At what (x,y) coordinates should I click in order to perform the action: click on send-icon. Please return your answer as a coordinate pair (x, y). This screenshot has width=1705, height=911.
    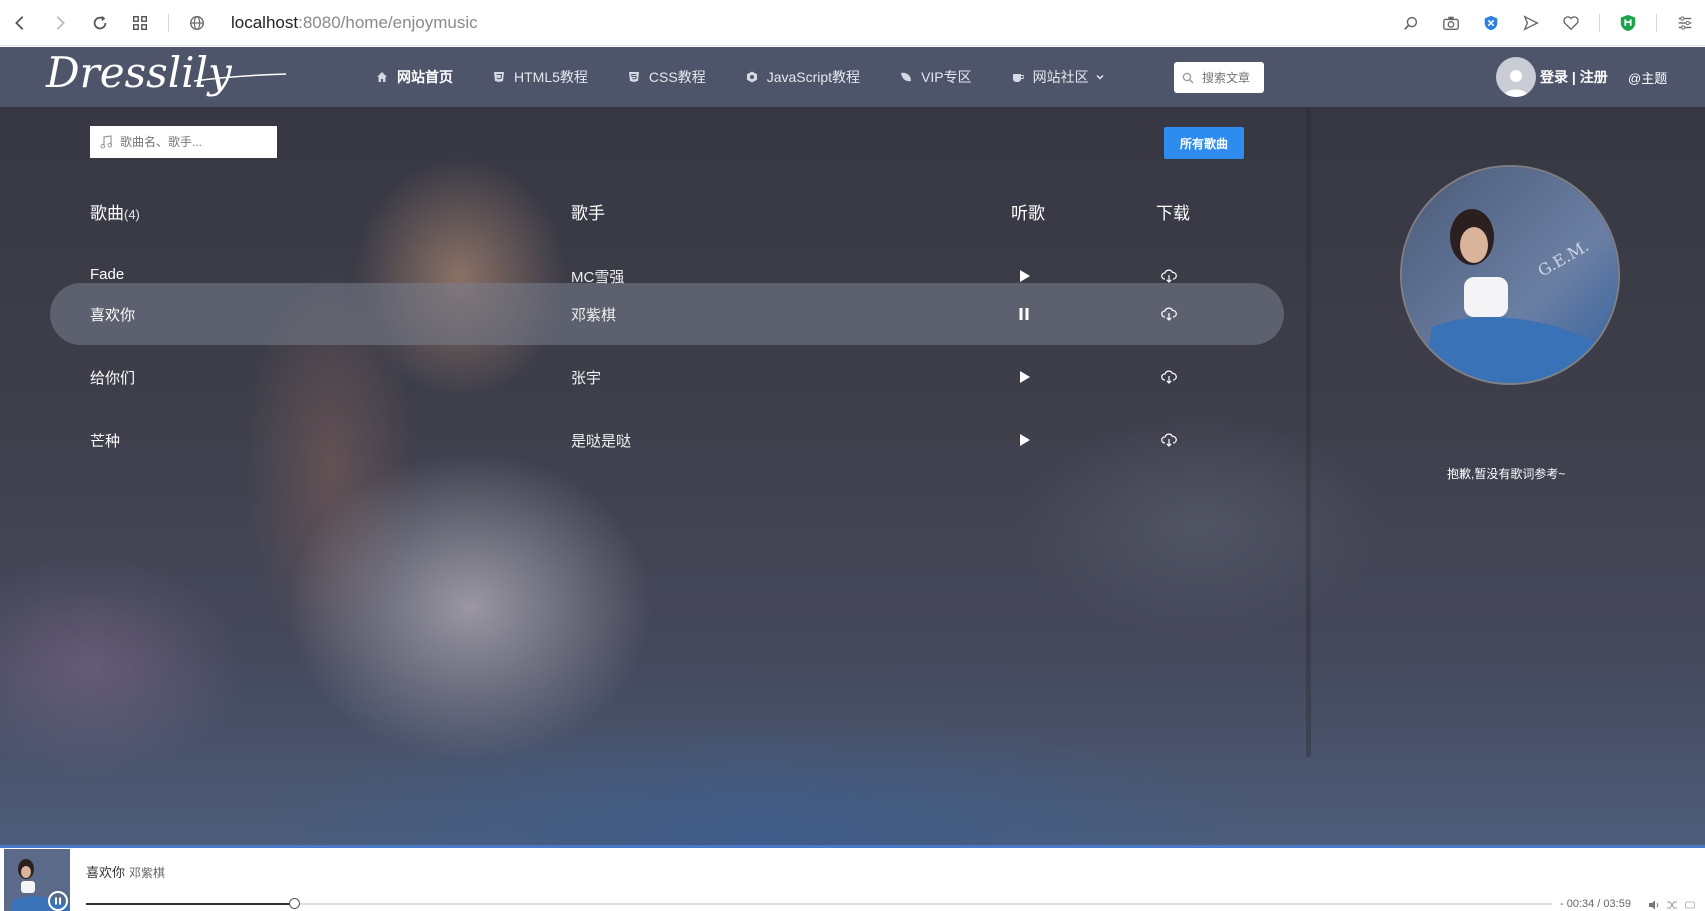
    Looking at the image, I should click on (1531, 23).